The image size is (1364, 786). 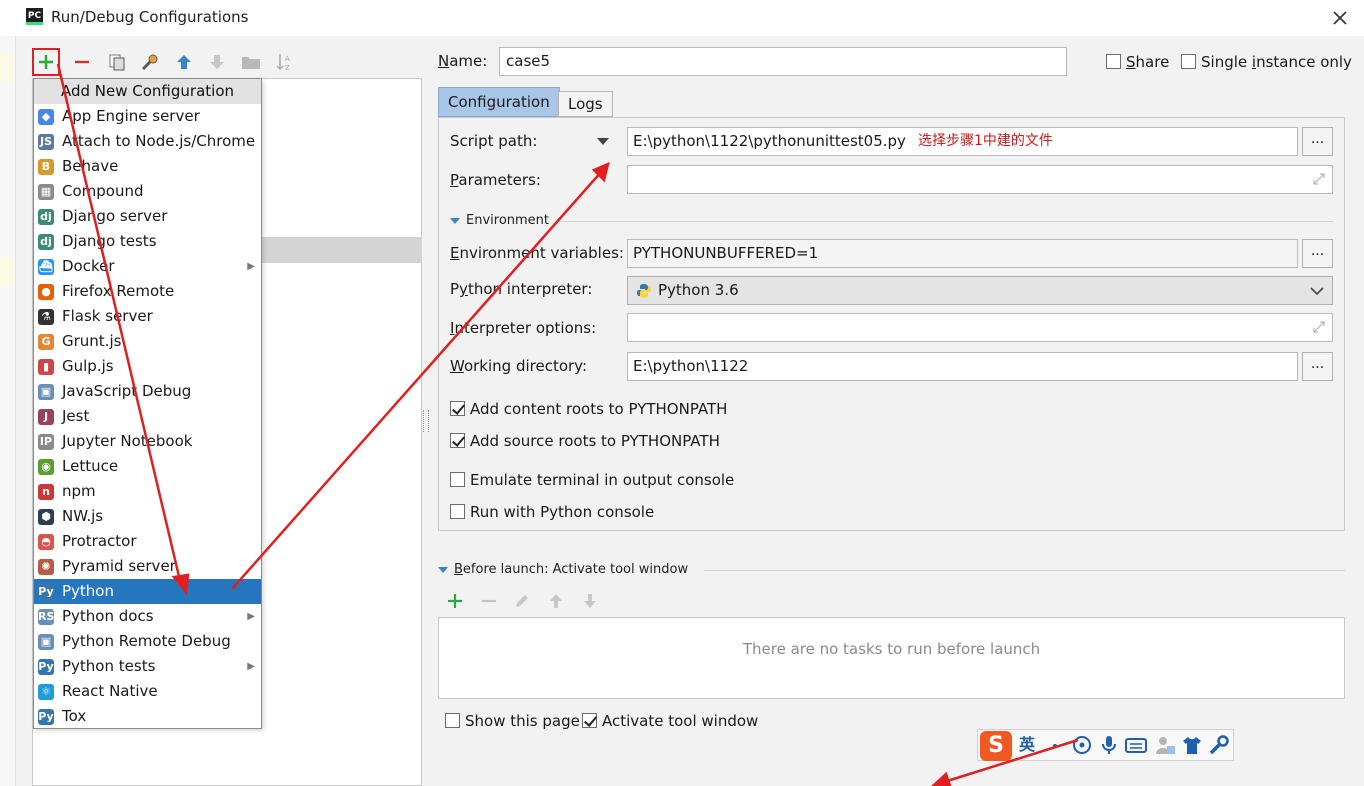 What do you see at coordinates (46, 517) in the screenshot?
I see `nwjs-icon: ⬢` at bounding box center [46, 517].